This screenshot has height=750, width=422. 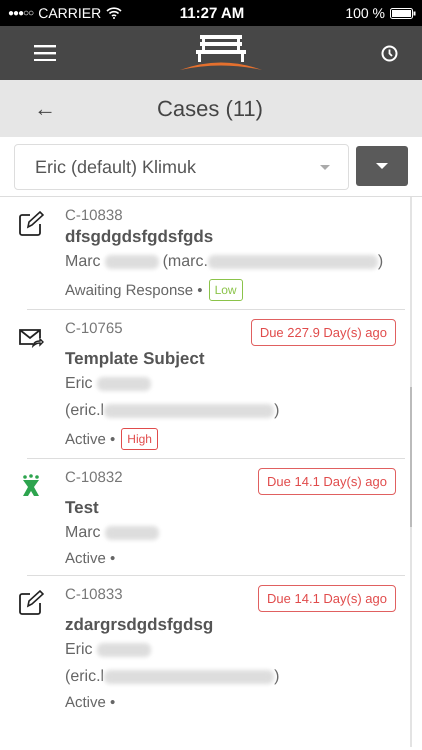 What do you see at coordinates (45, 109) in the screenshot?
I see `back-button: ←` at bounding box center [45, 109].